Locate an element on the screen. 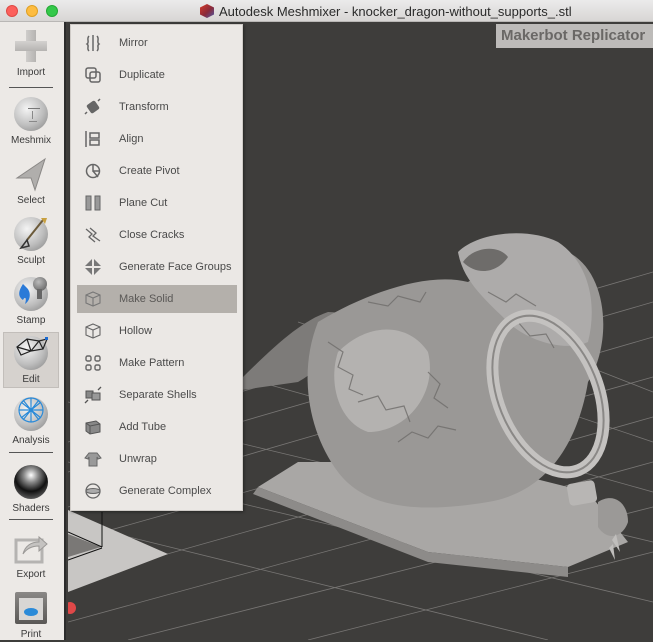  sculpt-button: Sculpt is located at coordinates (31, 240).